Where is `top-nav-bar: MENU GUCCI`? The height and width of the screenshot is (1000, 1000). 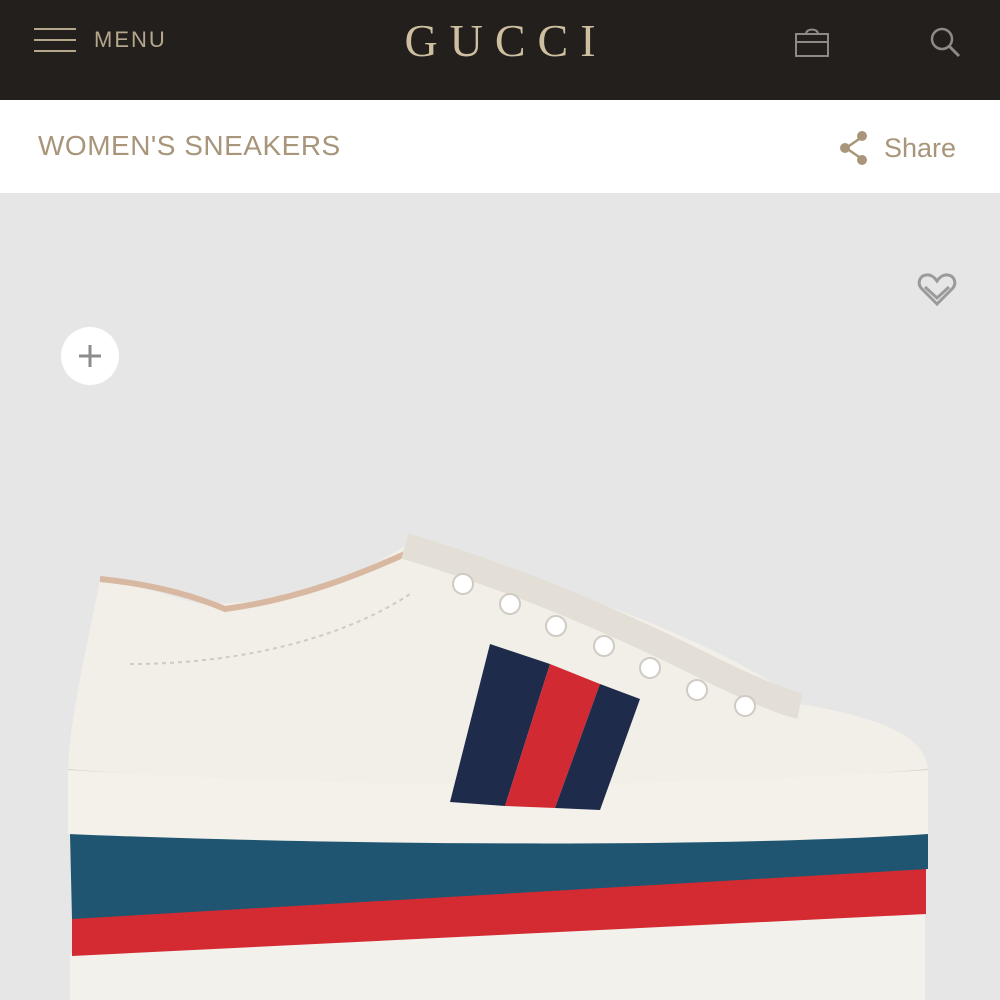 top-nav-bar: MENU GUCCI is located at coordinates (500, 50).